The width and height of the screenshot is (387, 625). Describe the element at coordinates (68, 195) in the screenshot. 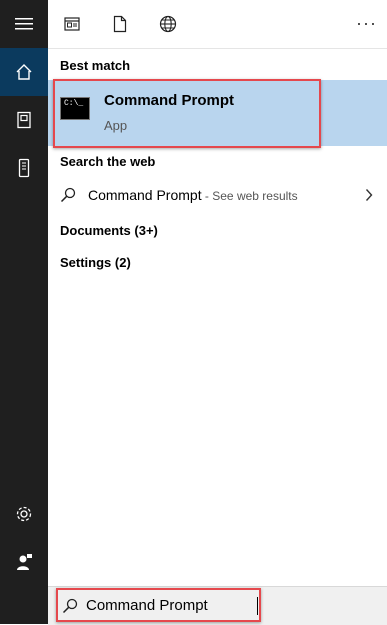

I see `search-icon` at that location.